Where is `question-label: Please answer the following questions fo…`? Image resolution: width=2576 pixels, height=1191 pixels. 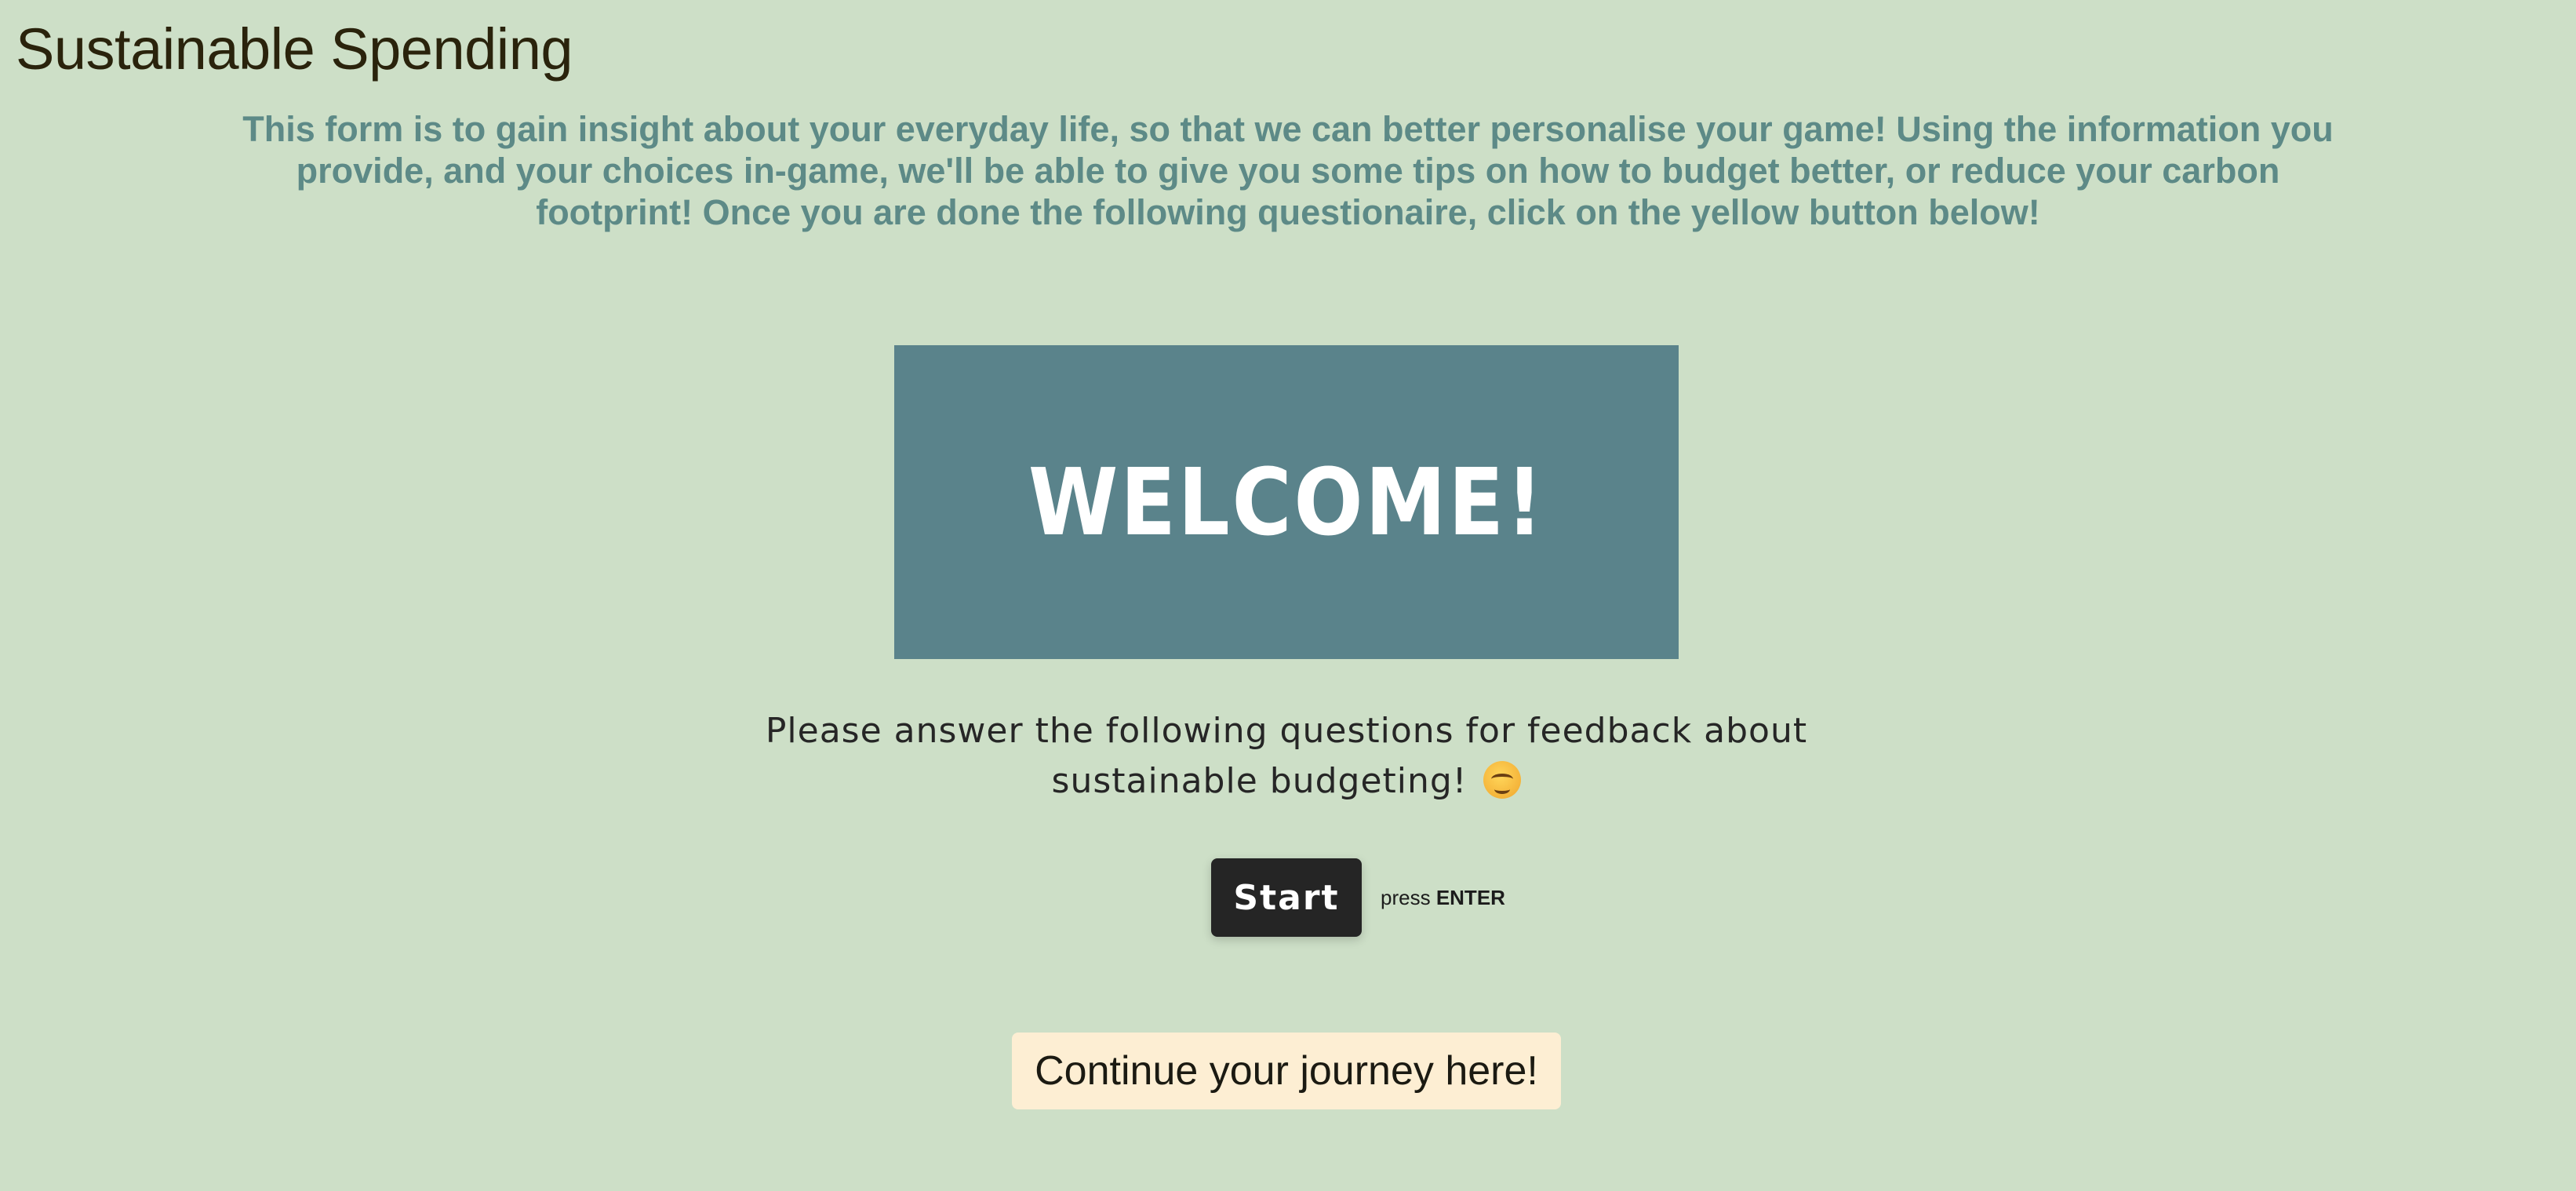
question-label: Please answer the following questions fo… is located at coordinates (1286, 756).